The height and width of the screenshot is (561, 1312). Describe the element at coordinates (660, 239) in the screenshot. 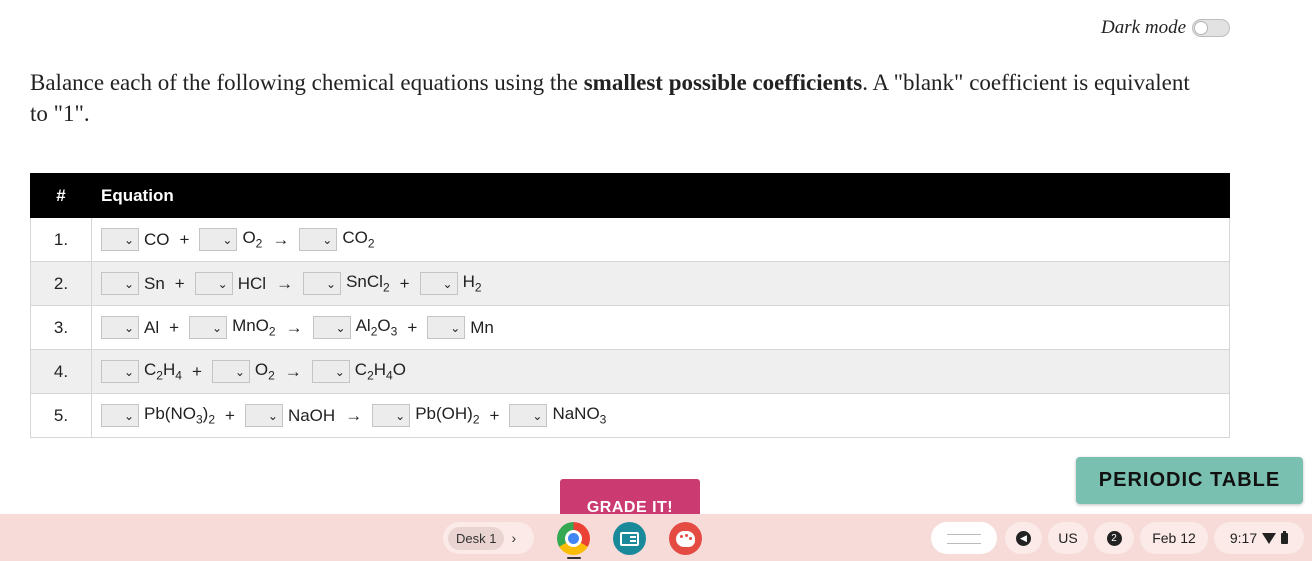

I see `equation-cell: ⌄ CO + ⌄ O2 → ⌄ CO2` at that location.